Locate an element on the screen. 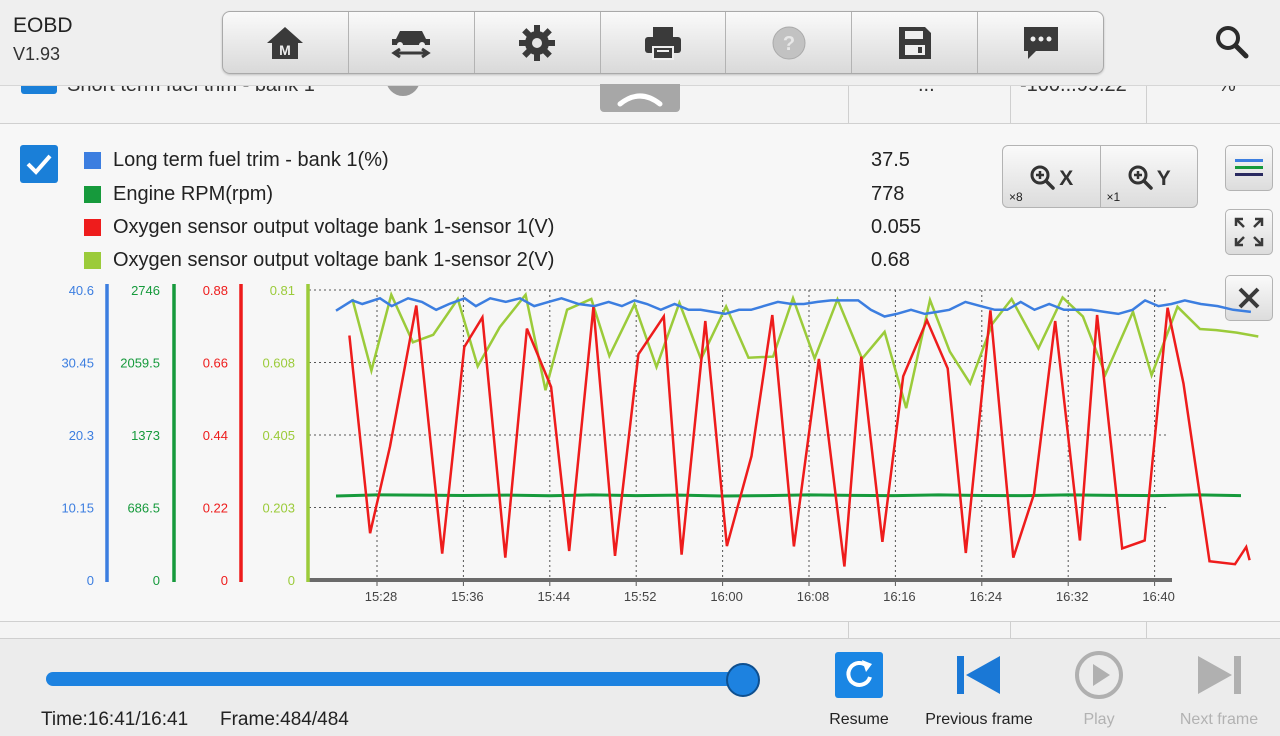 This screenshot has height=736, width=1280. vehicle-swap-icon is located at coordinates (411, 44).